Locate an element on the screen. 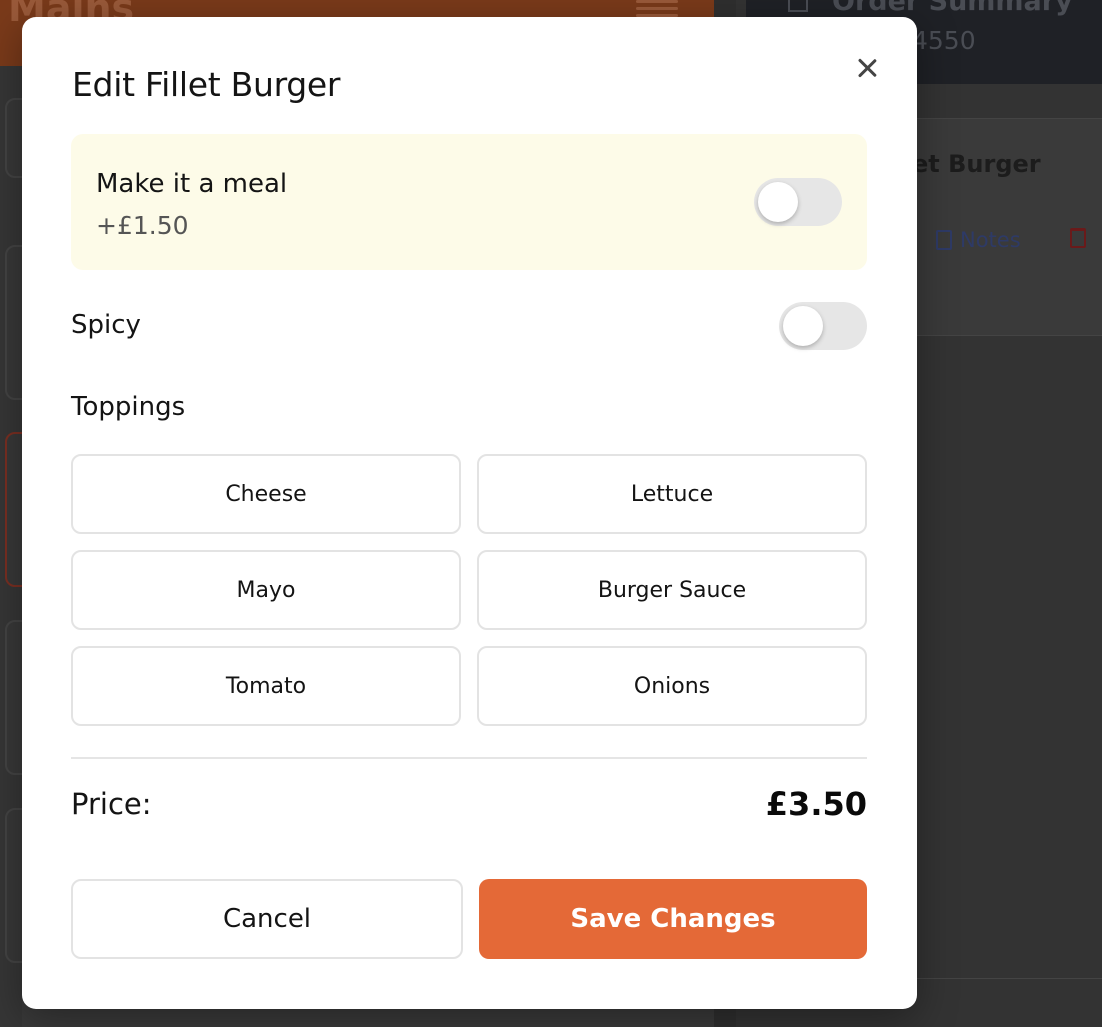 Image resolution: width=1102 pixels, height=1027 pixels. meal-option-price: +£1.50 is located at coordinates (142, 225).